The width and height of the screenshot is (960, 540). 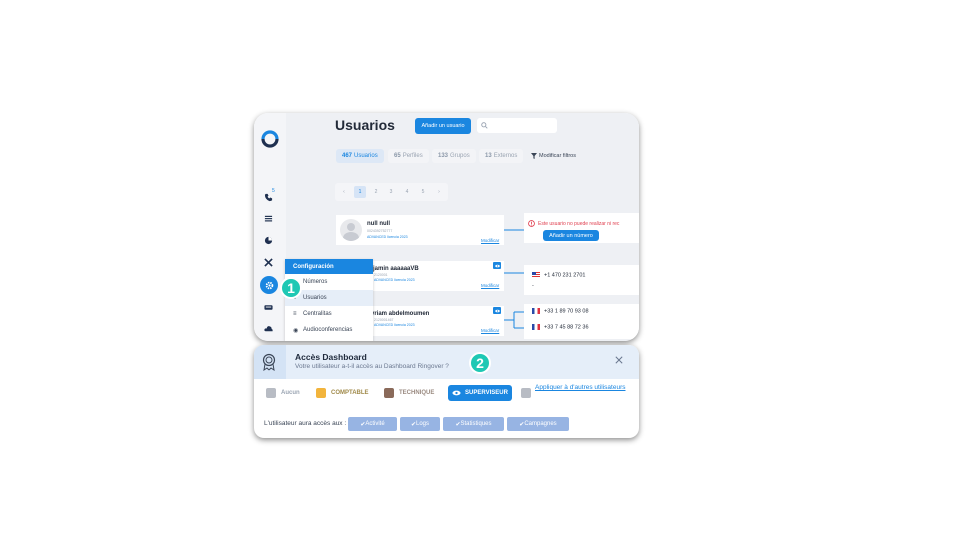 What do you see at coordinates (536, 275) in the screenshot?
I see `us-flag-icon` at bounding box center [536, 275].